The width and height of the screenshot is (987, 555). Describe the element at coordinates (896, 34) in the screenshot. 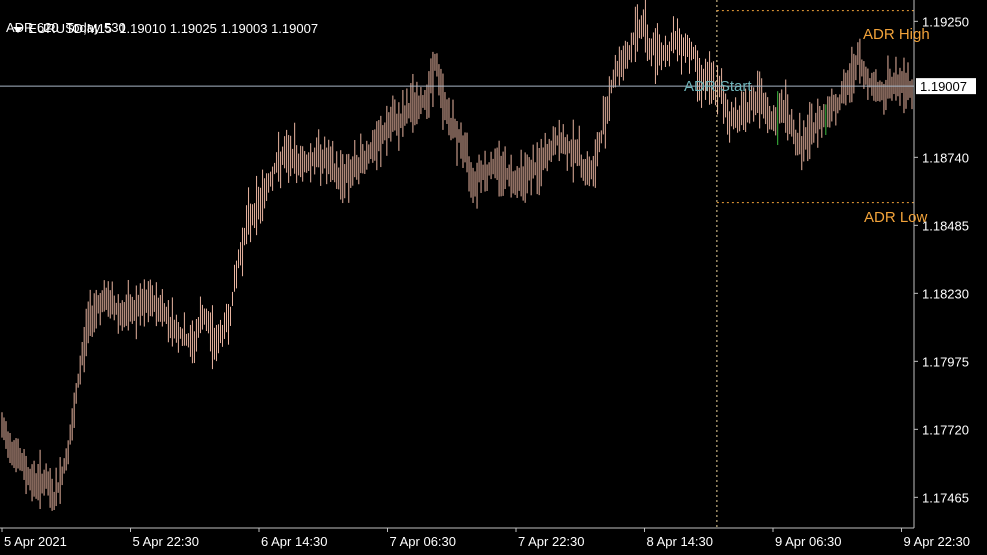

I see `adr-high-label: ADR High` at that location.